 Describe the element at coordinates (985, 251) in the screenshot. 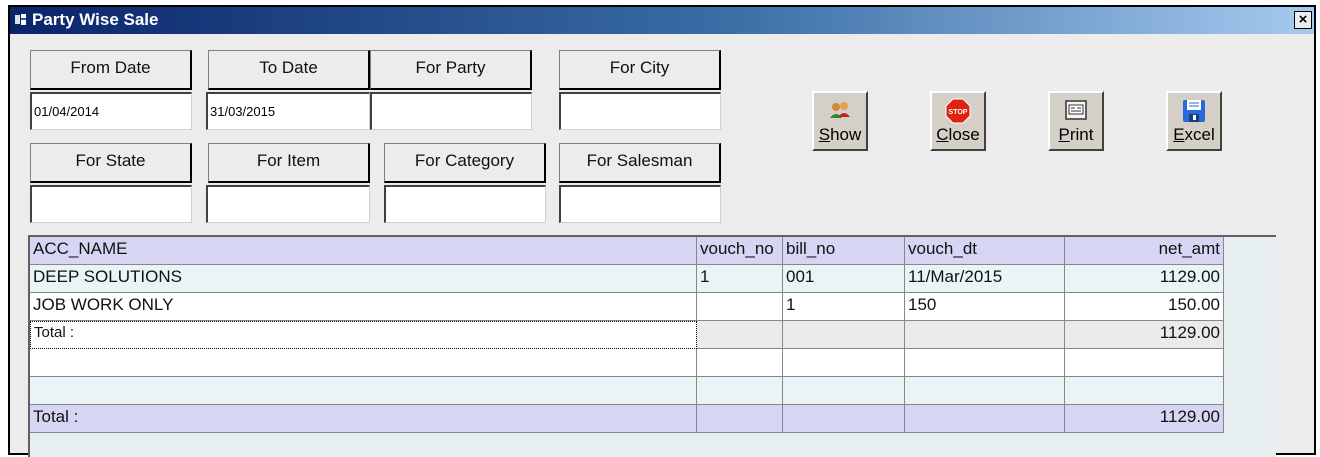

I see `column-header-vouch-dt: vouch_dt` at that location.